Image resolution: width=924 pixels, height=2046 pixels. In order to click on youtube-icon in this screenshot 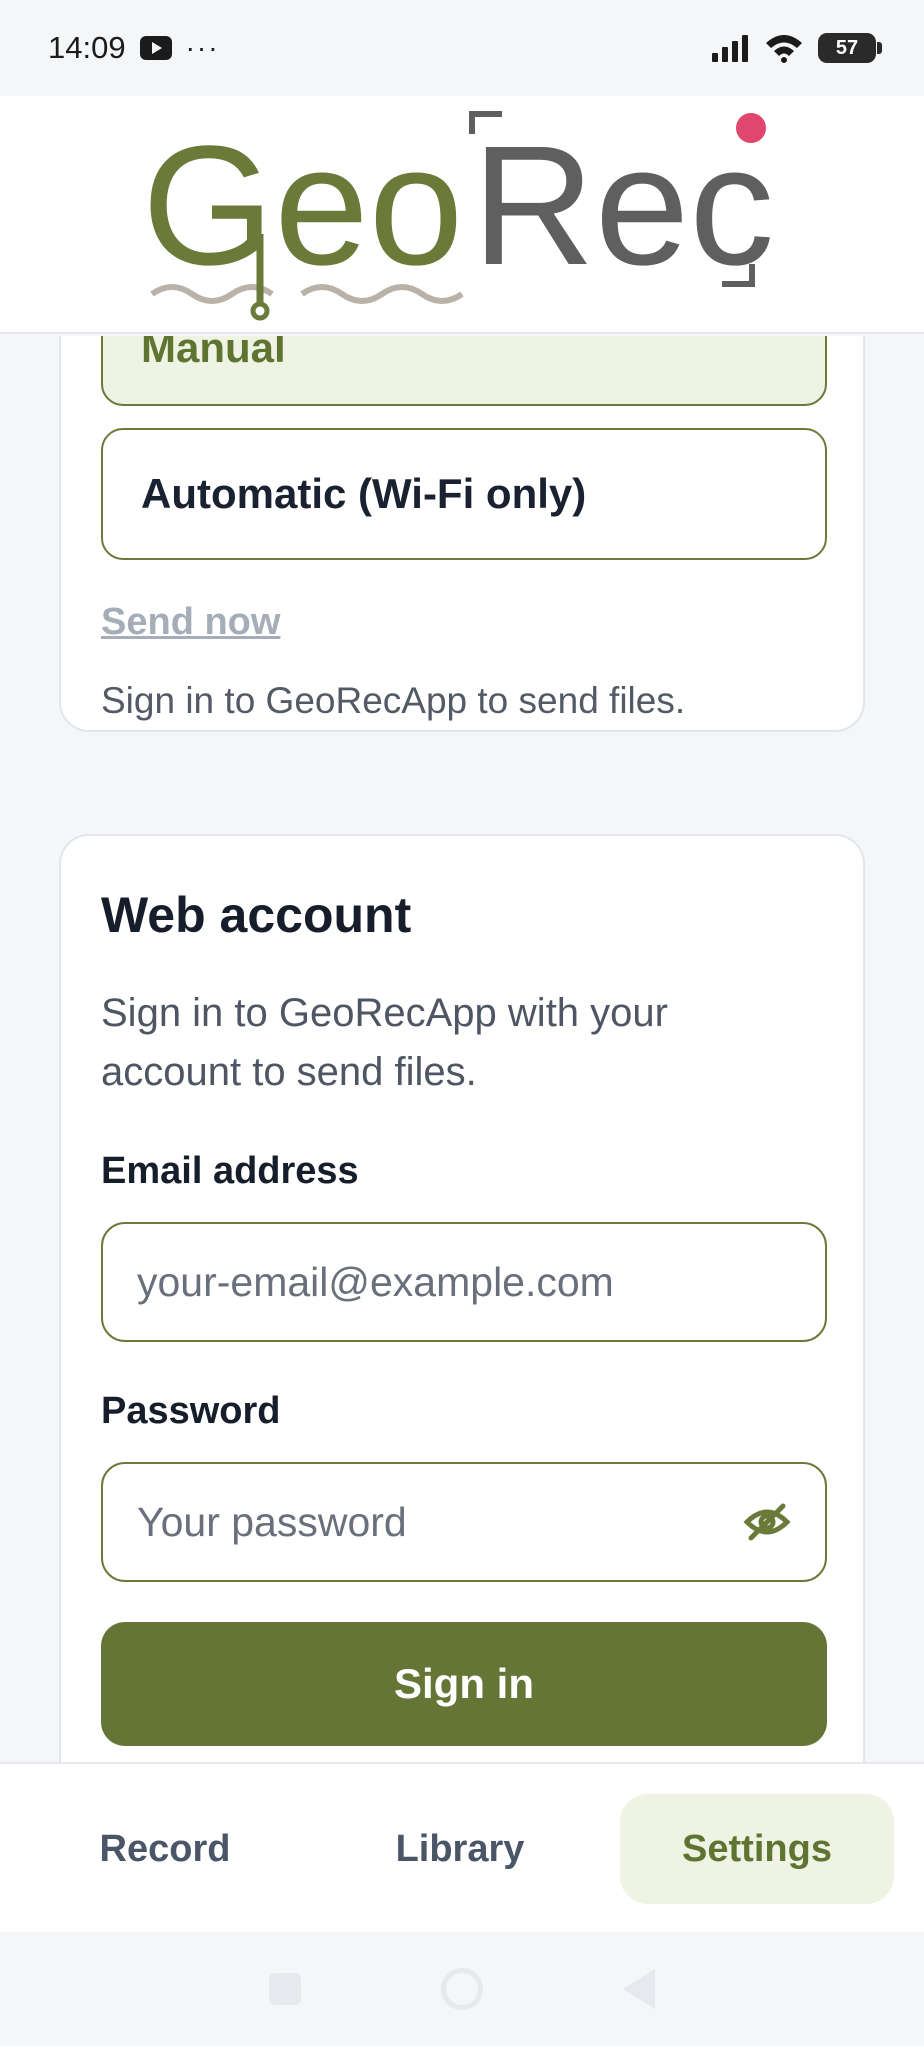, I will do `click(155, 48)`.